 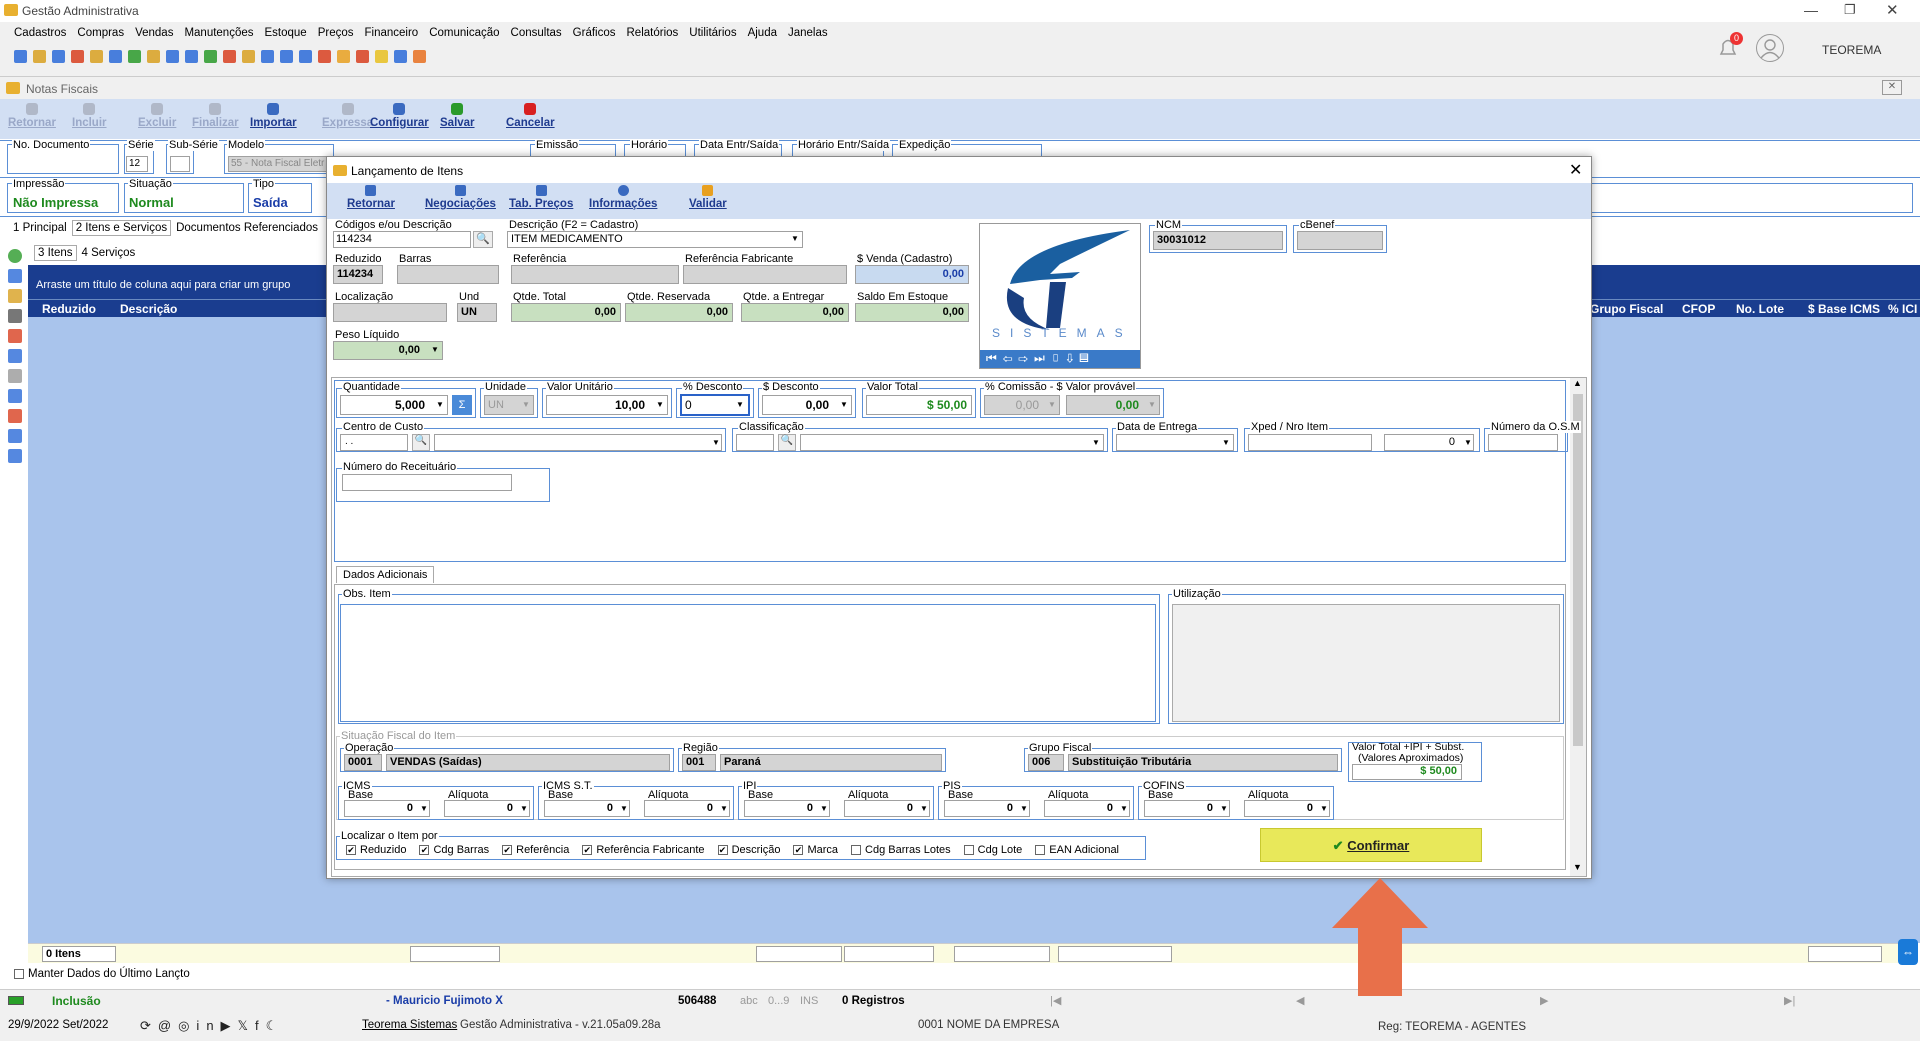 What do you see at coordinates (815, 850) in the screenshot?
I see `localizar-option-5: ✔ Marca` at bounding box center [815, 850].